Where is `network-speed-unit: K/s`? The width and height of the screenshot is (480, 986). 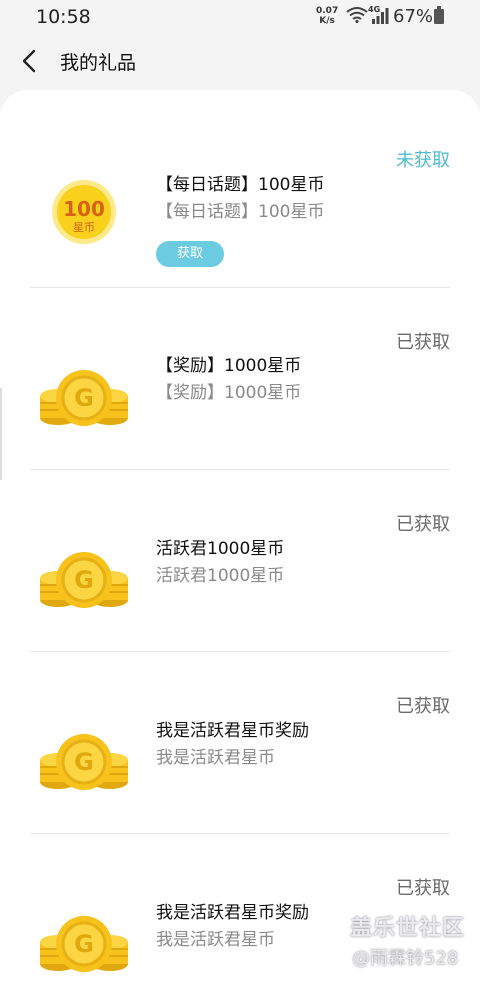 network-speed-unit: K/s is located at coordinates (327, 21).